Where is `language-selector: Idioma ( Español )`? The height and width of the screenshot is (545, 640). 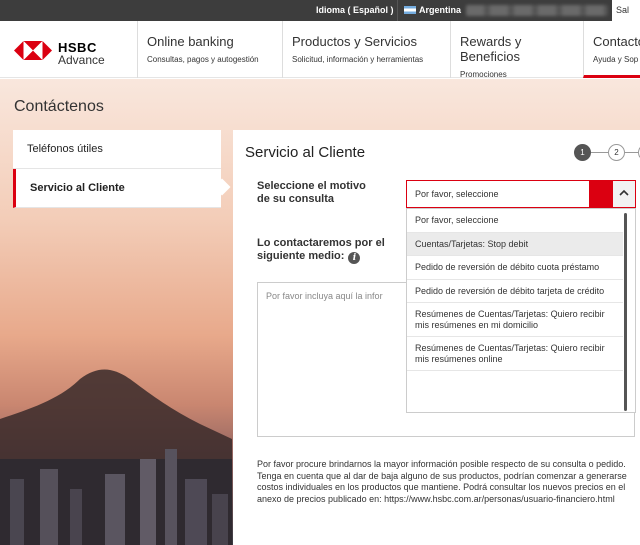 language-selector: Idioma ( Español ) is located at coordinates (355, 10).